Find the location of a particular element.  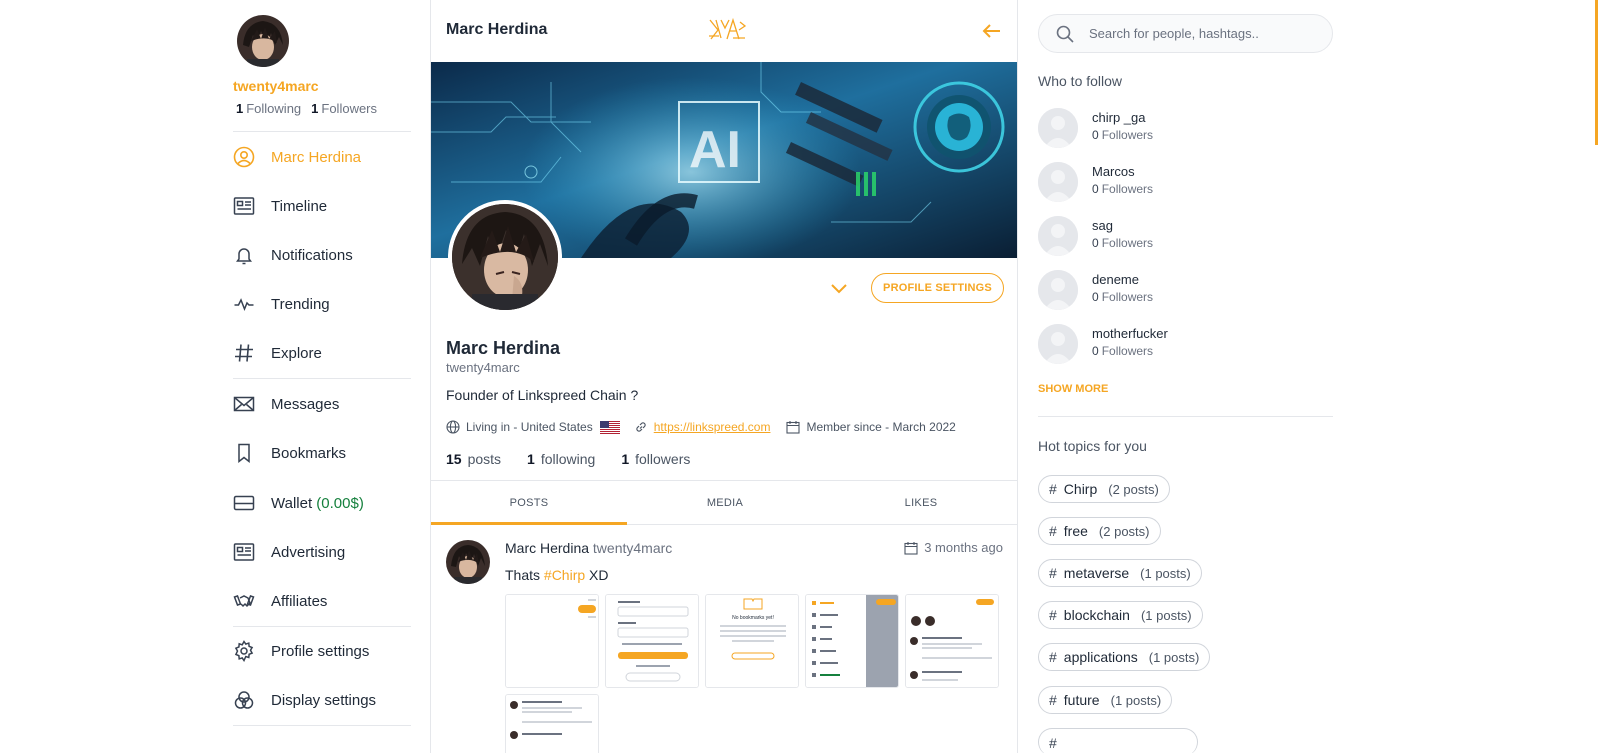

suggested-user: chirp _ga 0 Followers is located at coordinates (1185, 131).